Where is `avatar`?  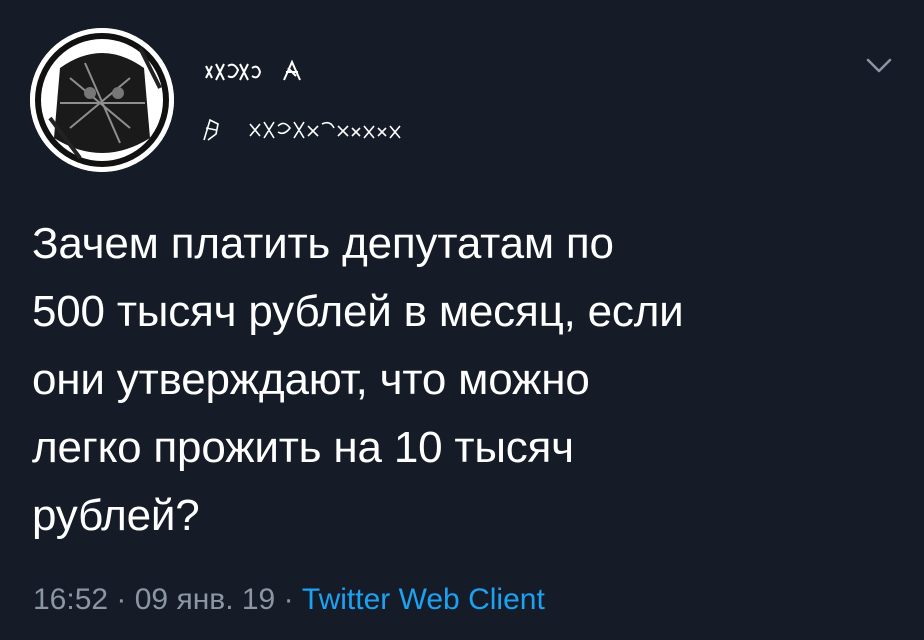 avatar is located at coordinates (102, 100).